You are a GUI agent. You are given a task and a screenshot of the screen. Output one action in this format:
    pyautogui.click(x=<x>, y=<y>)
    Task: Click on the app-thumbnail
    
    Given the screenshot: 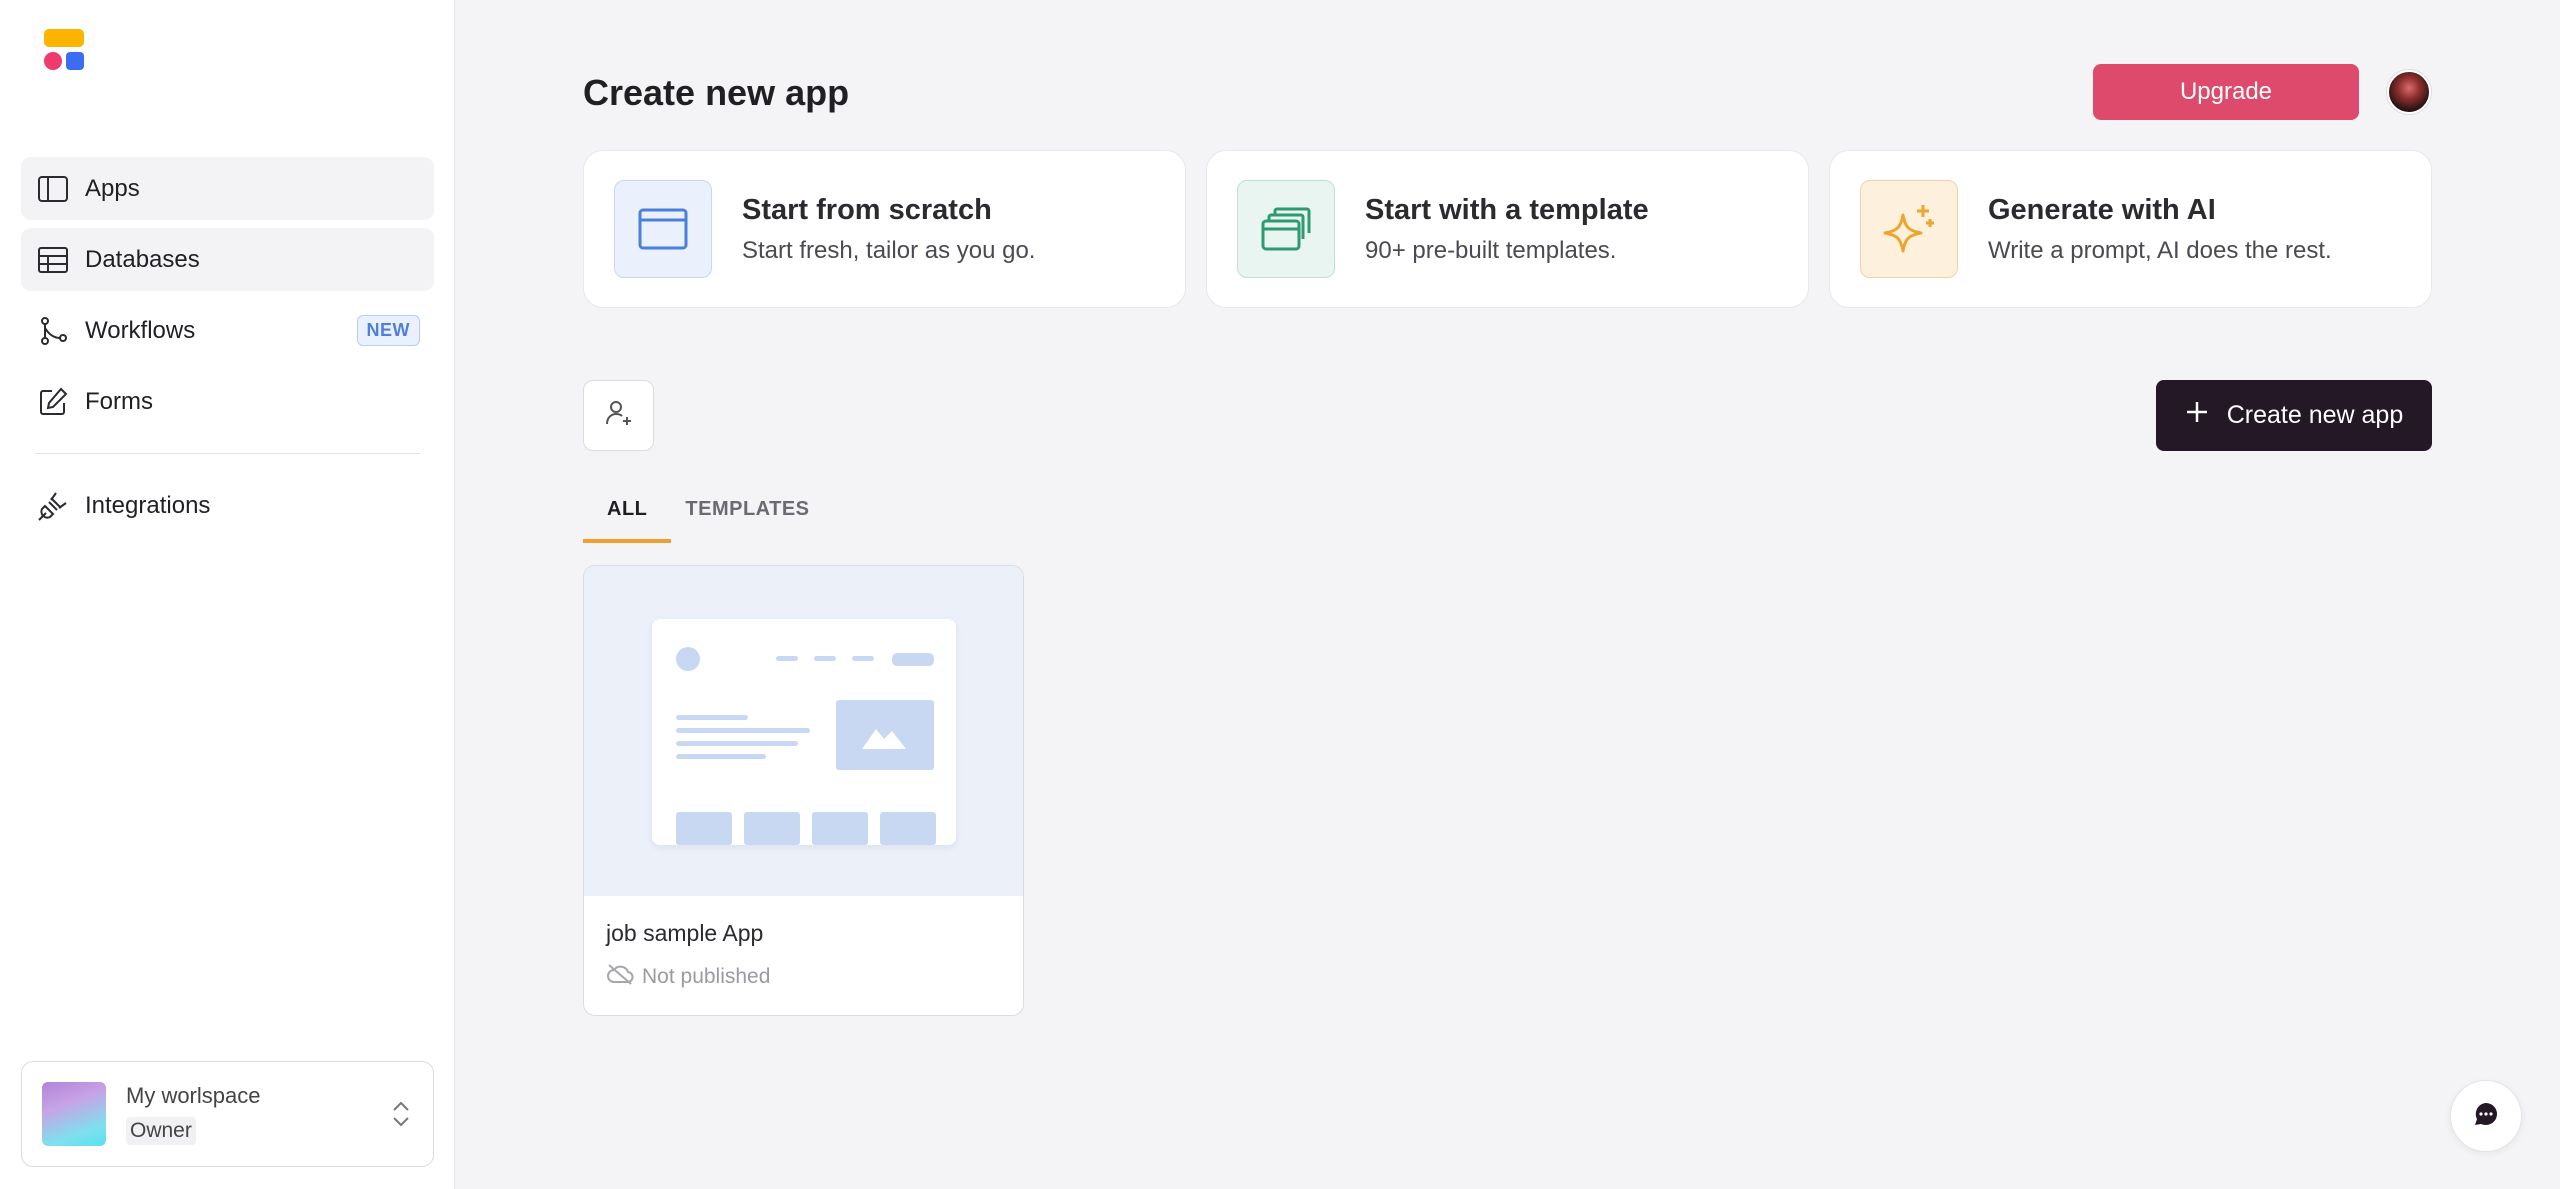 What is the action you would take?
    pyautogui.click(x=803, y=731)
    